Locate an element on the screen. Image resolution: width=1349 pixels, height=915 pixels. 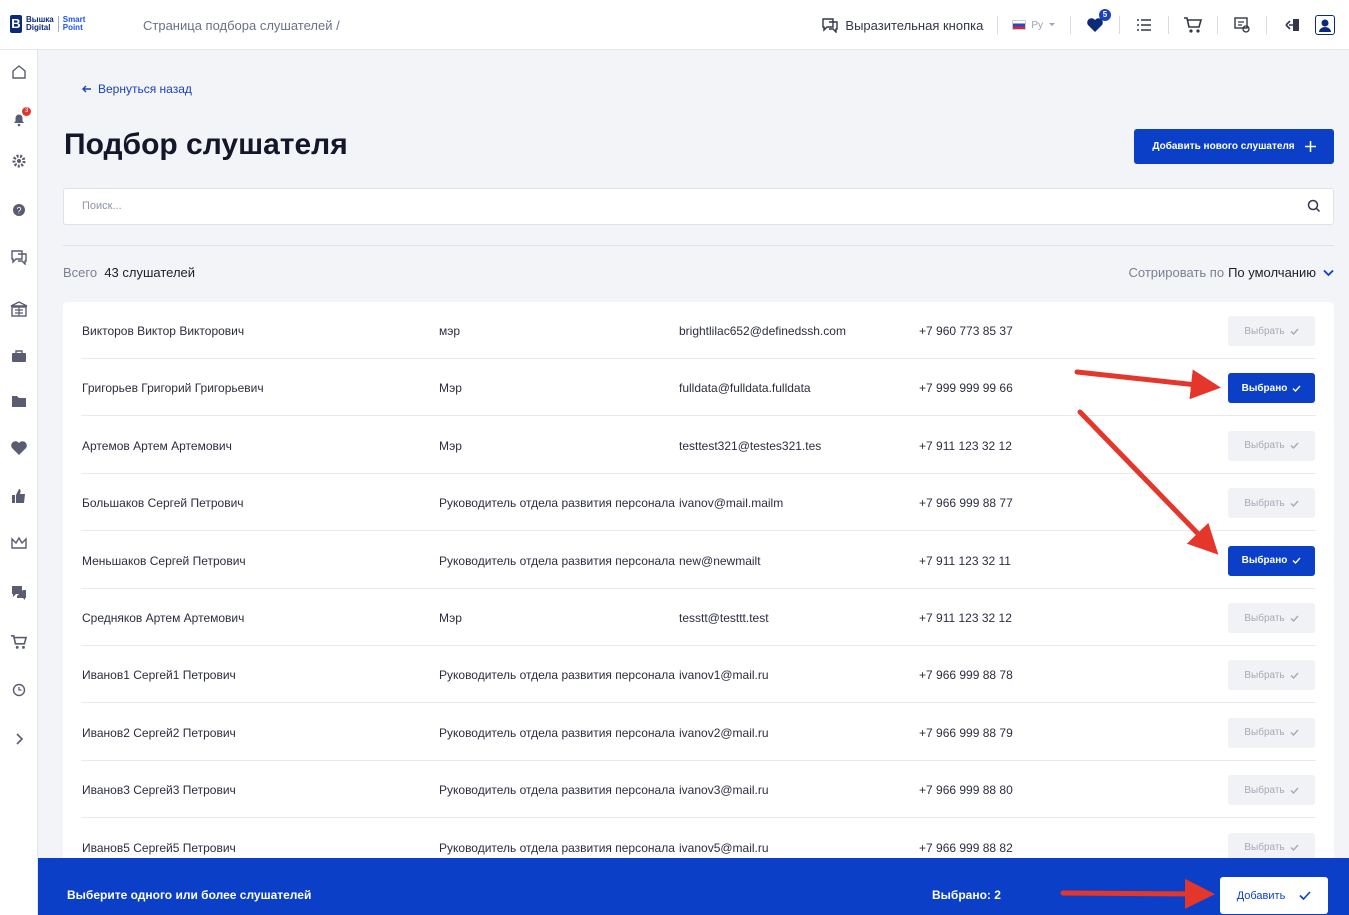
logo: В Вышка Digital Smart Point is located at coordinates (47, 24).